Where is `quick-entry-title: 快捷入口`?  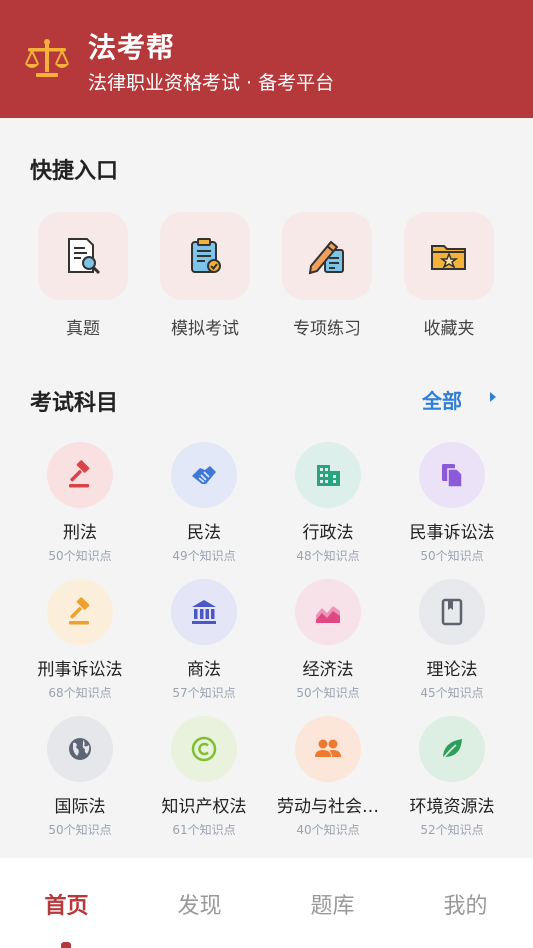 quick-entry-title: 快捷入口 is located at coordinates (74, 171).